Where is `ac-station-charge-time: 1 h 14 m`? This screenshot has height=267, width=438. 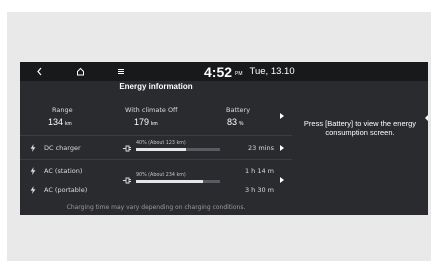 ac-station-charge-time: 1 h 14 m is located at coordinates (259, 171).